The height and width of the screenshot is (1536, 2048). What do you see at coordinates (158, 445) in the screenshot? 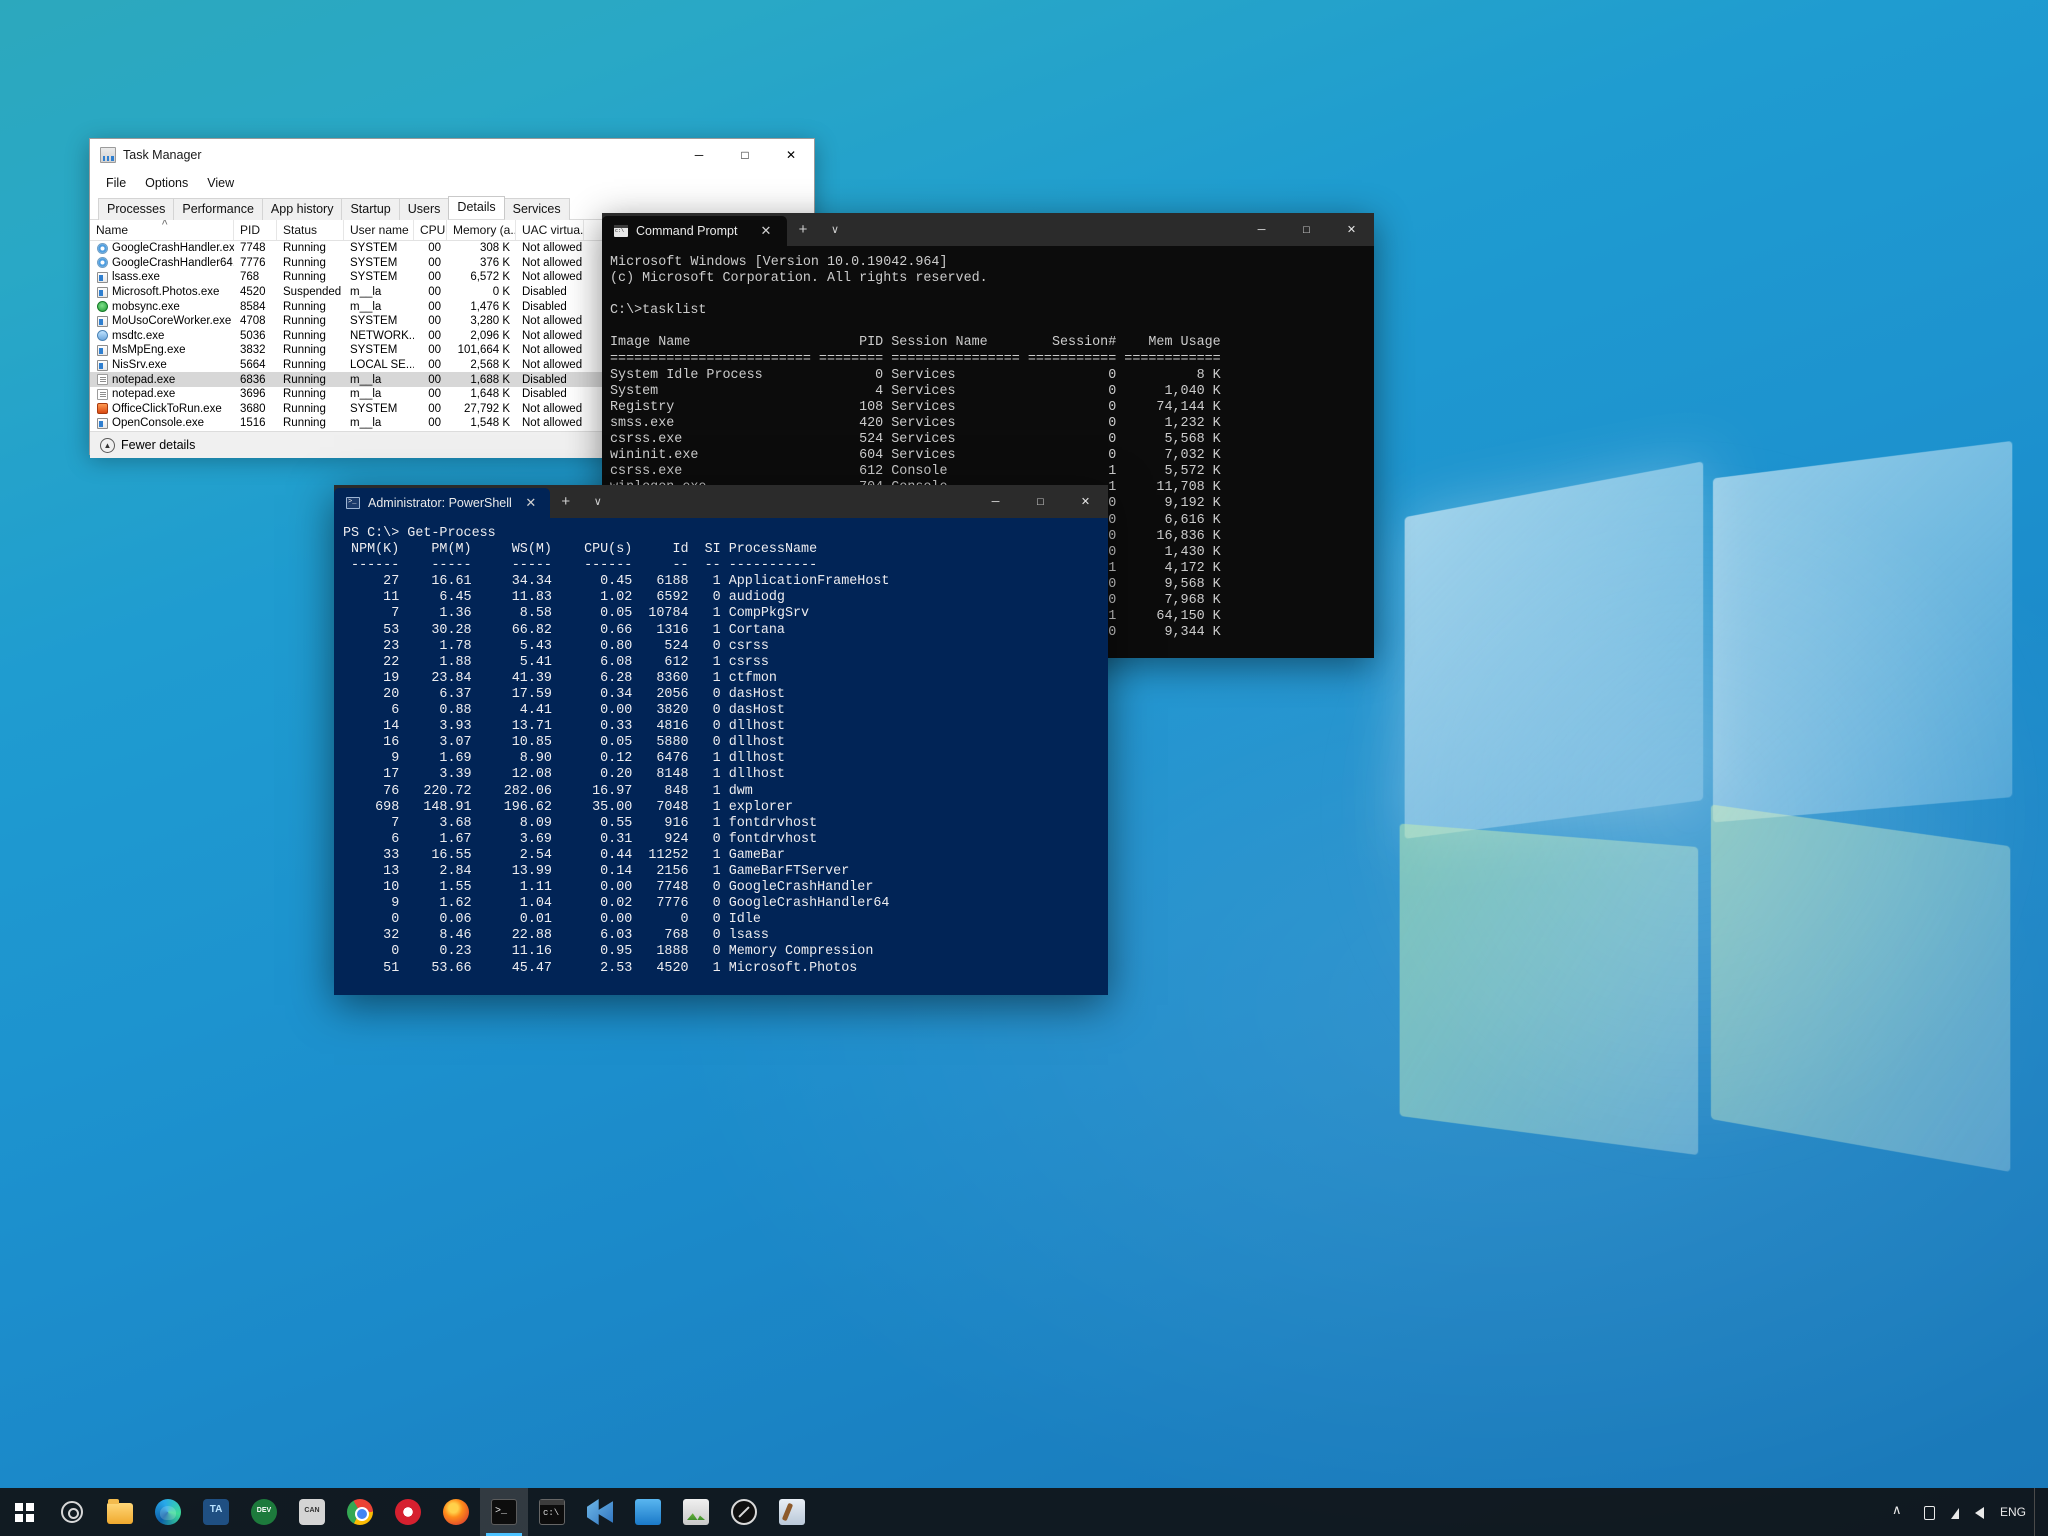
I see `fewer-details-button: Fewer details` at bounding box center [158, 445].